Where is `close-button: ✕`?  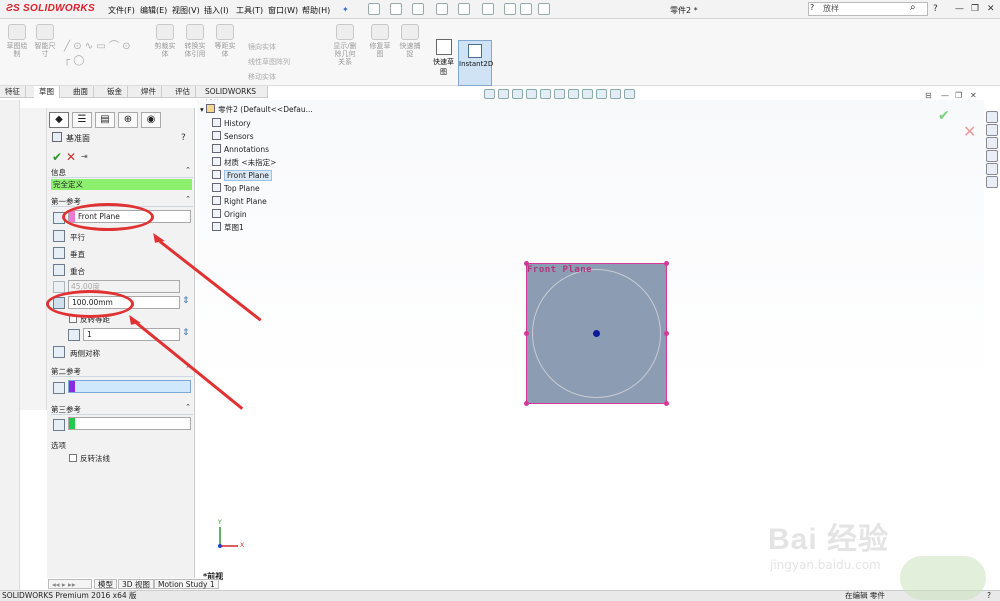 close-button: ✕ is located at coordinates (991, 9).